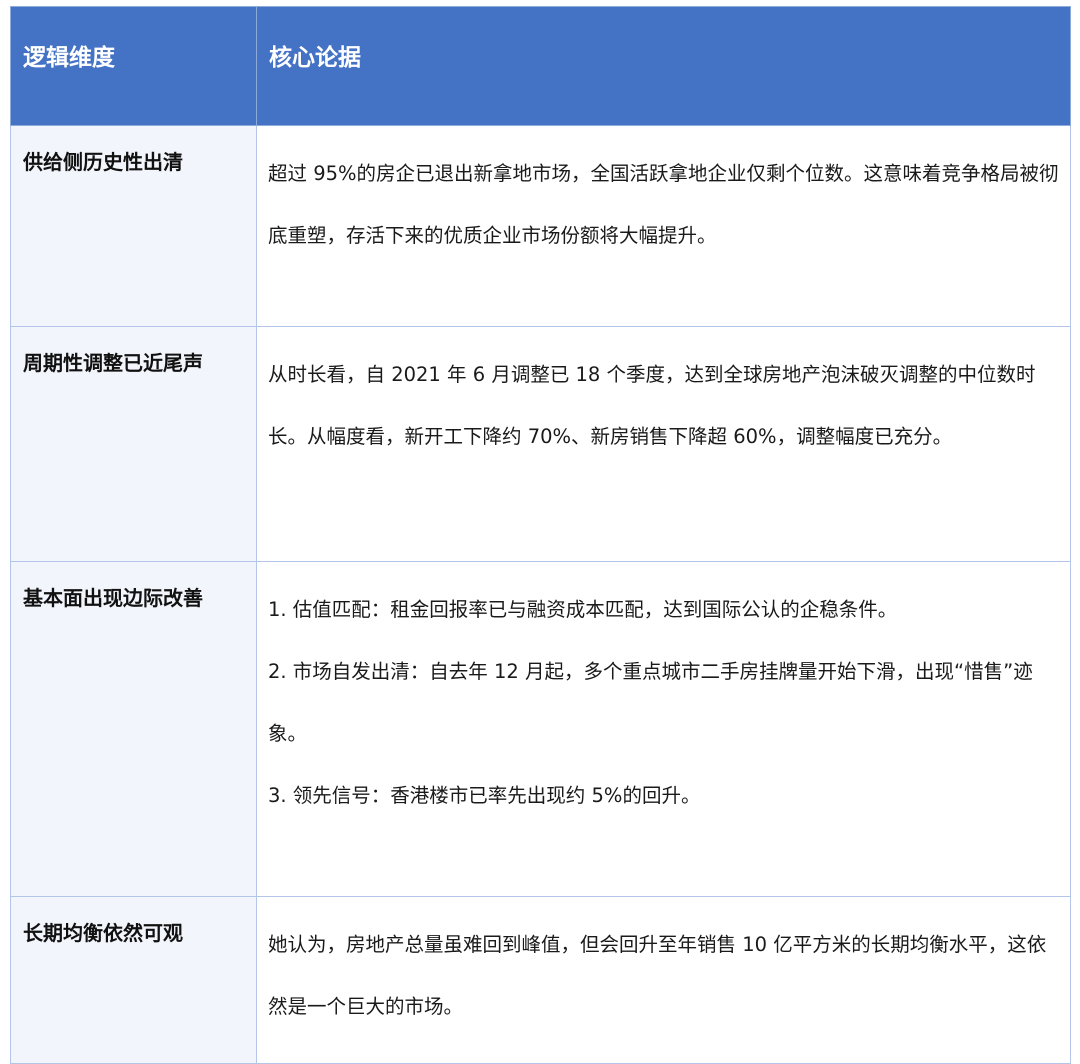 This screenshot has height=1064, width=1080. Describe the element at coordinates (133, 729) in the screenshot. I see `dimension-cell: 基本面出现边际改善` at that location.